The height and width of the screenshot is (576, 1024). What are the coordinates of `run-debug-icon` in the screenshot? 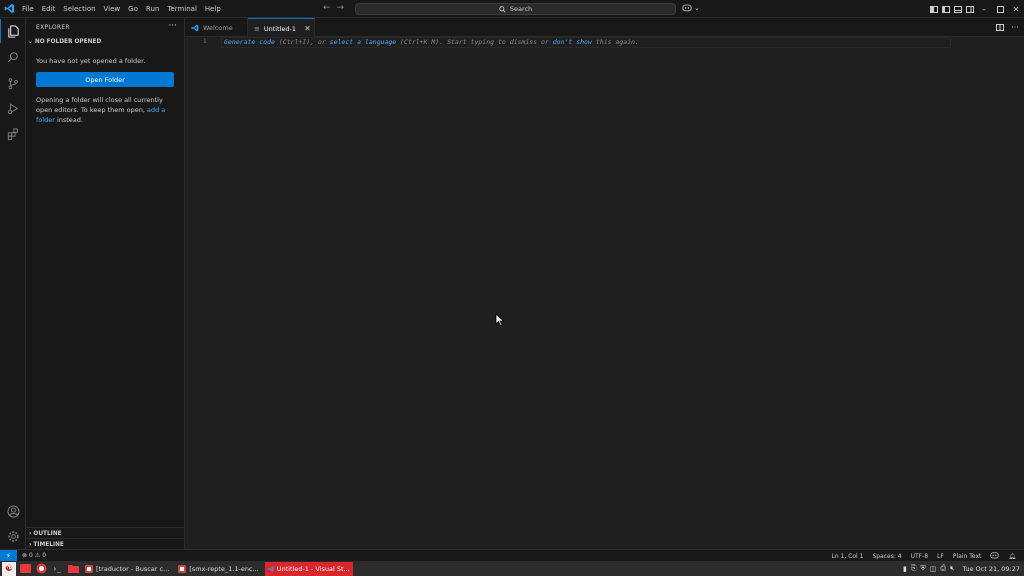 It's located at (13, 108).